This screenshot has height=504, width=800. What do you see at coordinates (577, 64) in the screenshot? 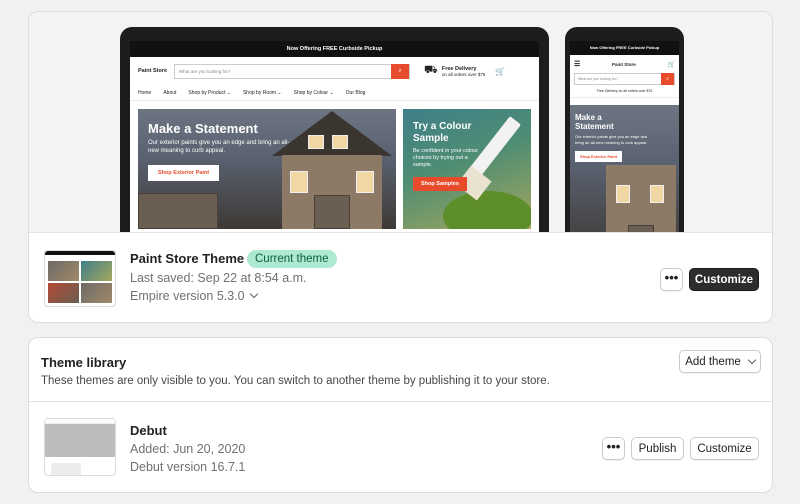
I see `hamburger-icon: ☰` at bounding box center [577, 64].